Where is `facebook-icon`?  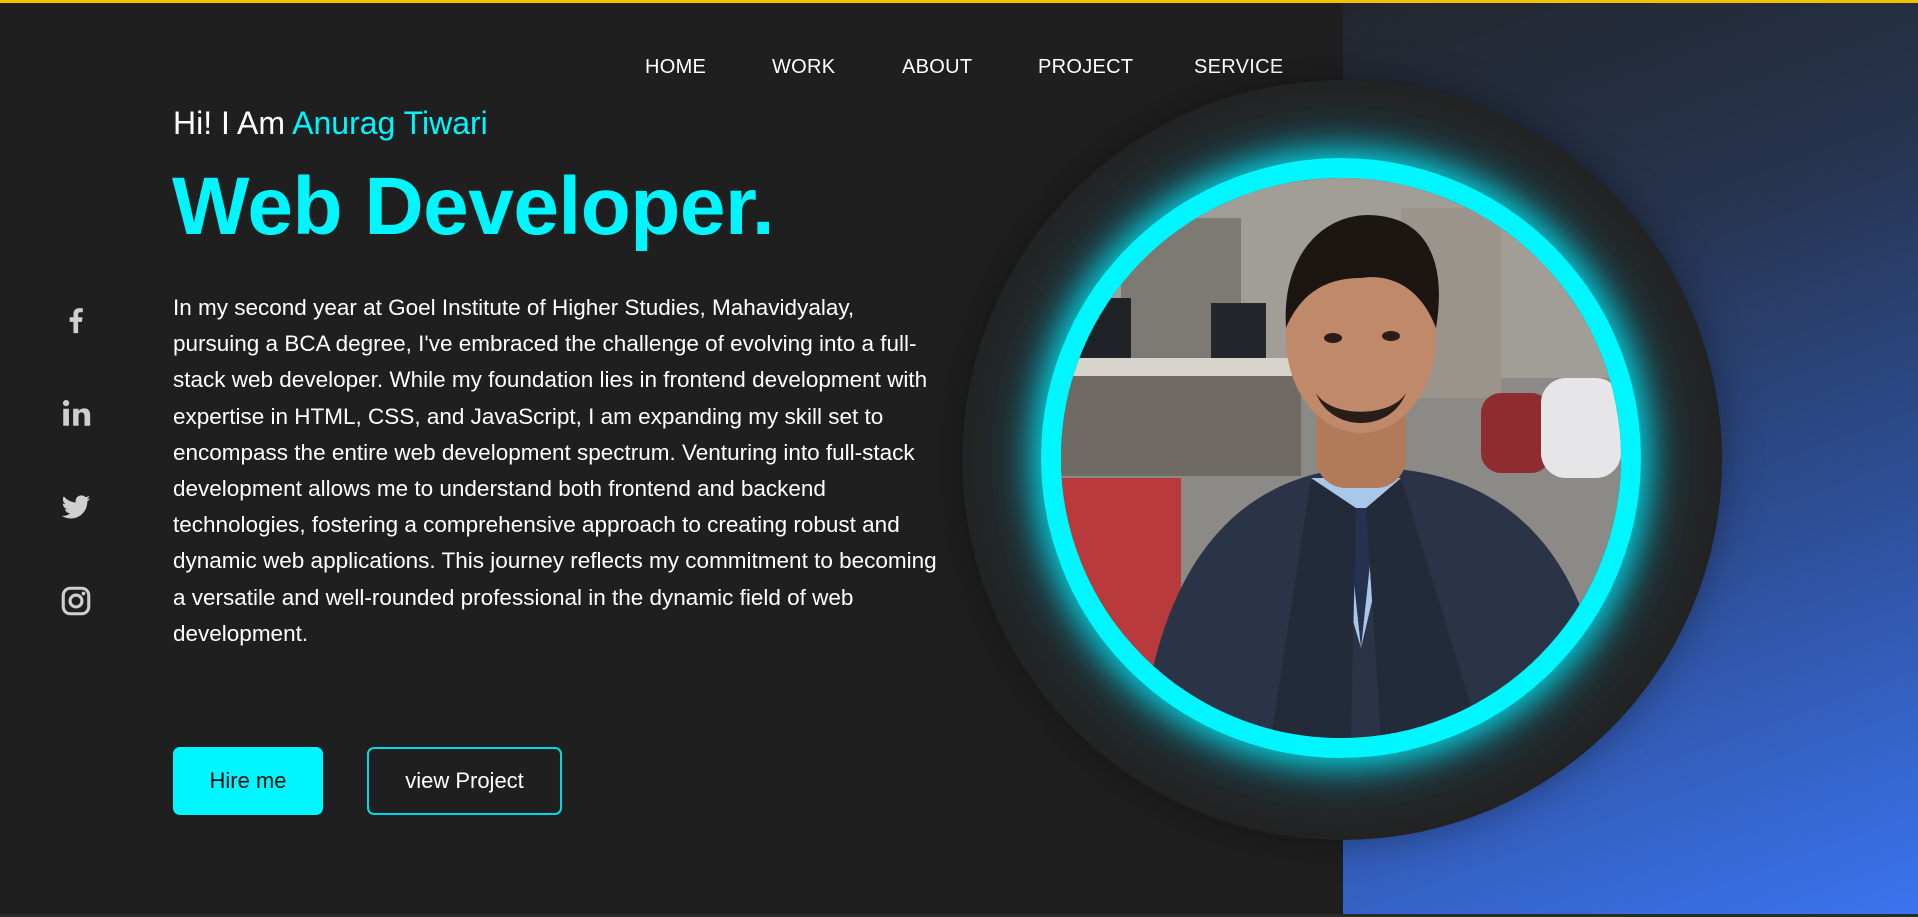
facebook-icon is located at coordinates (76, 321).